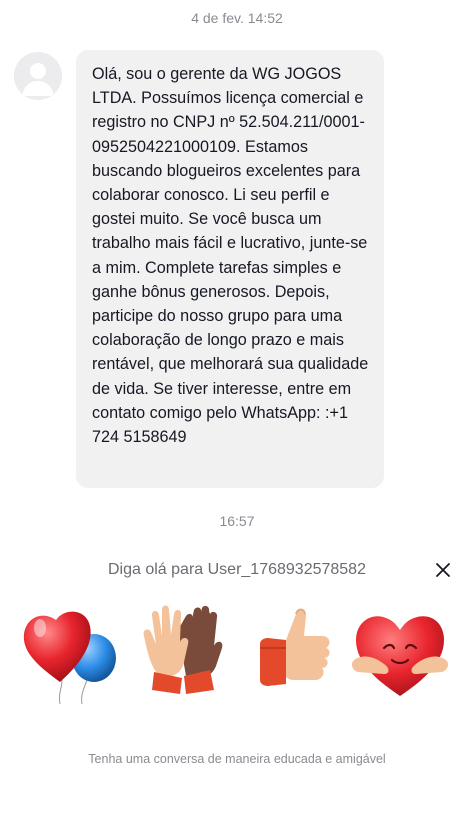 The image size is (474, 836). What do you see at coordinates (237, 521) in the screenshot?
I see `message-timestamp-2: 16:57` at bounding box center [237, 521].